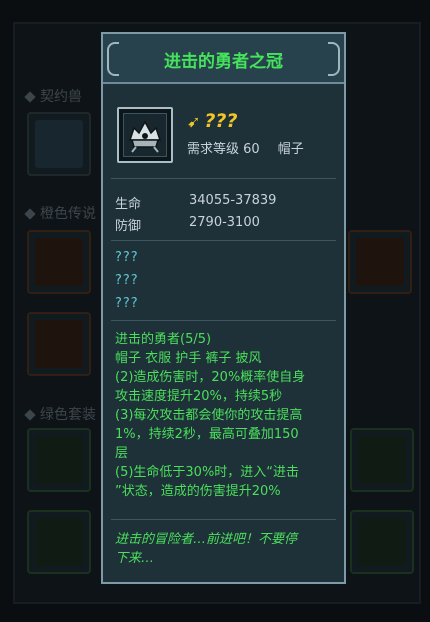 The image size is (430, 622). What do you see at coordinates (207, 472) in the screenshot?
I see `set-line: (5)生命低于30%时，进入“进击` at bounding box center [207, 472].